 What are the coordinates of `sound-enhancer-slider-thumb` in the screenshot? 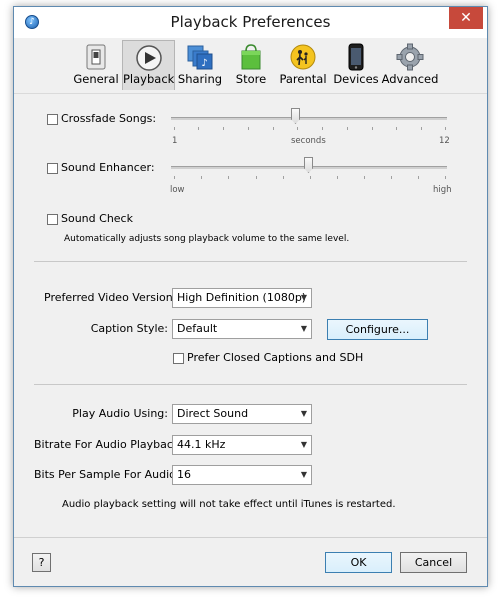 It's located at (308, 165).